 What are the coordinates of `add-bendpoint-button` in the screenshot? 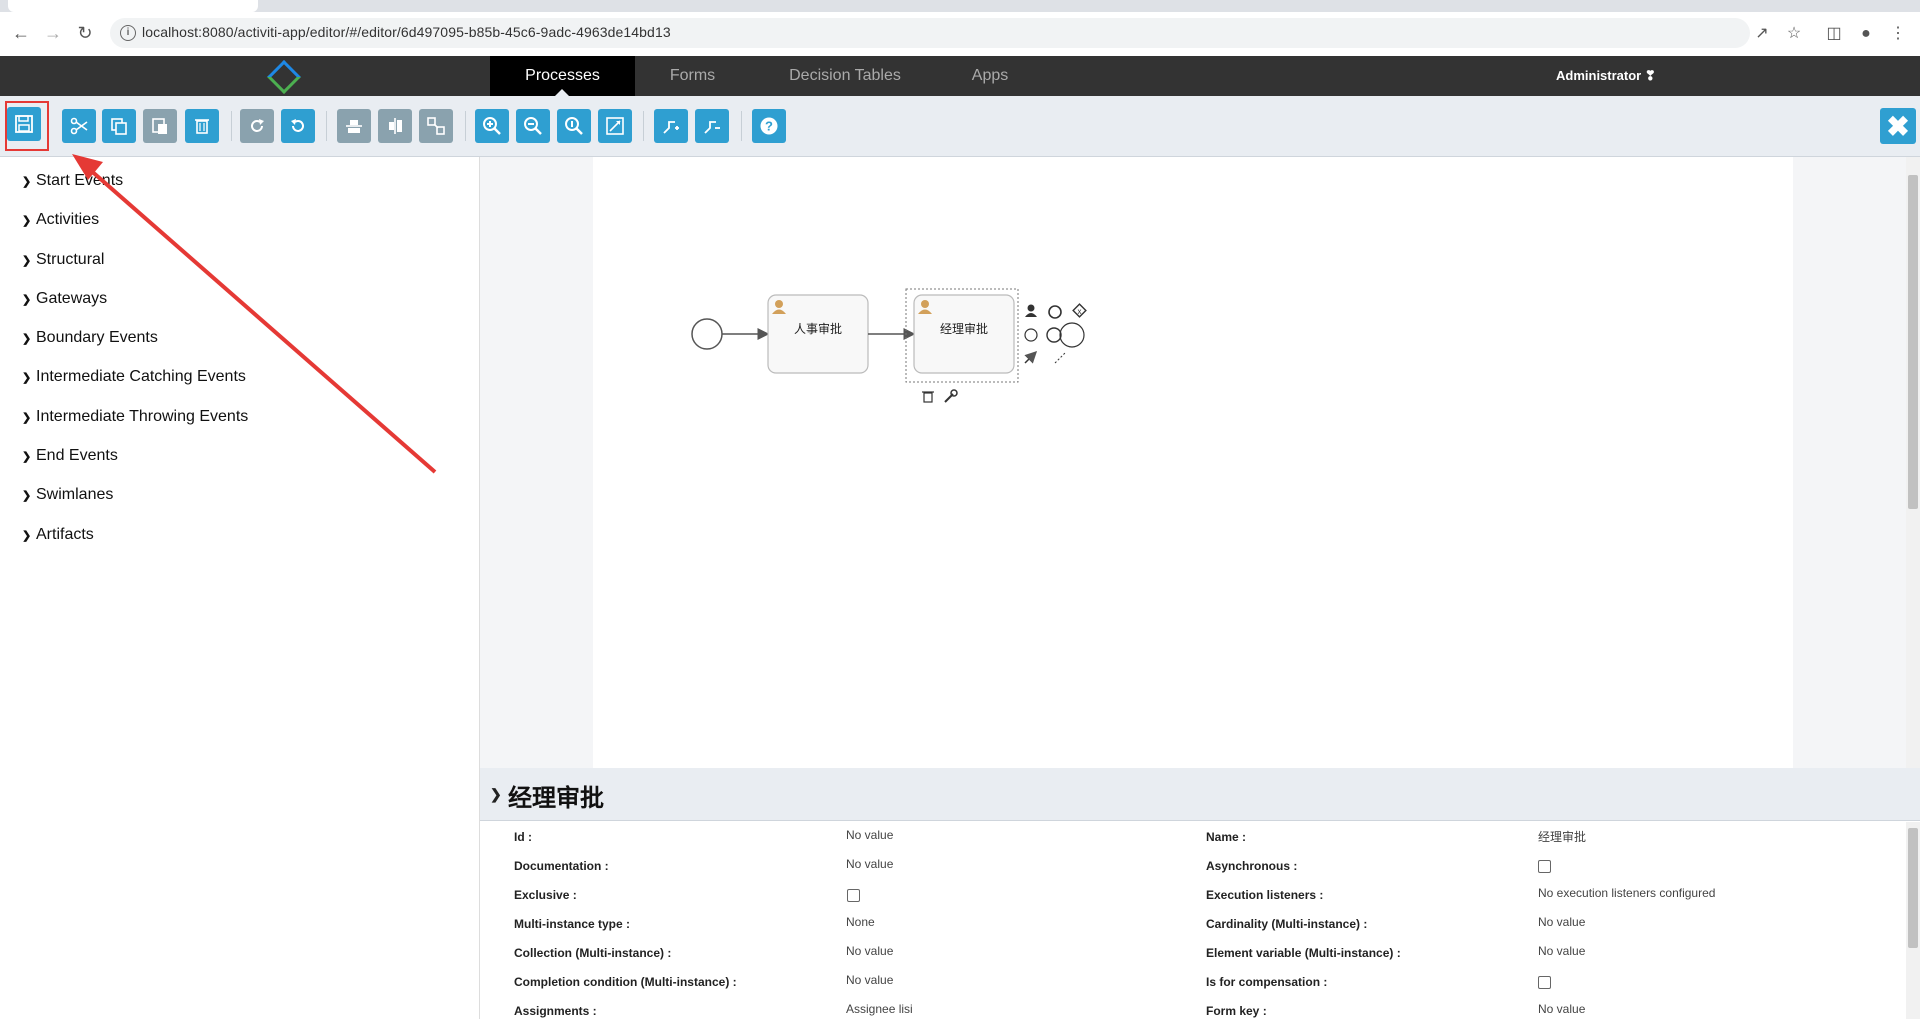 It's located at (671, 126).